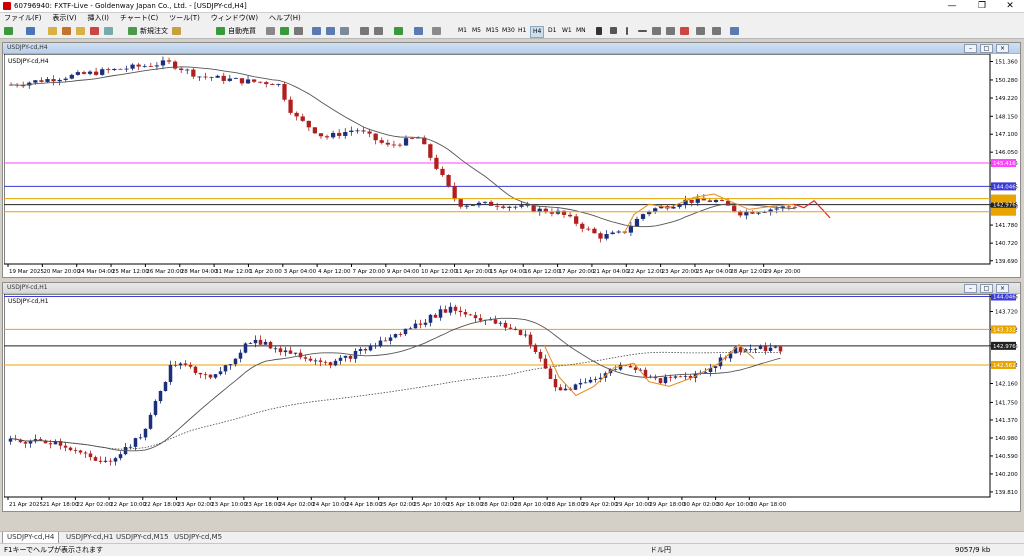 This screenshot has height=556, width=1024. I want to click on autoscroll-icon, so click(364, 31).